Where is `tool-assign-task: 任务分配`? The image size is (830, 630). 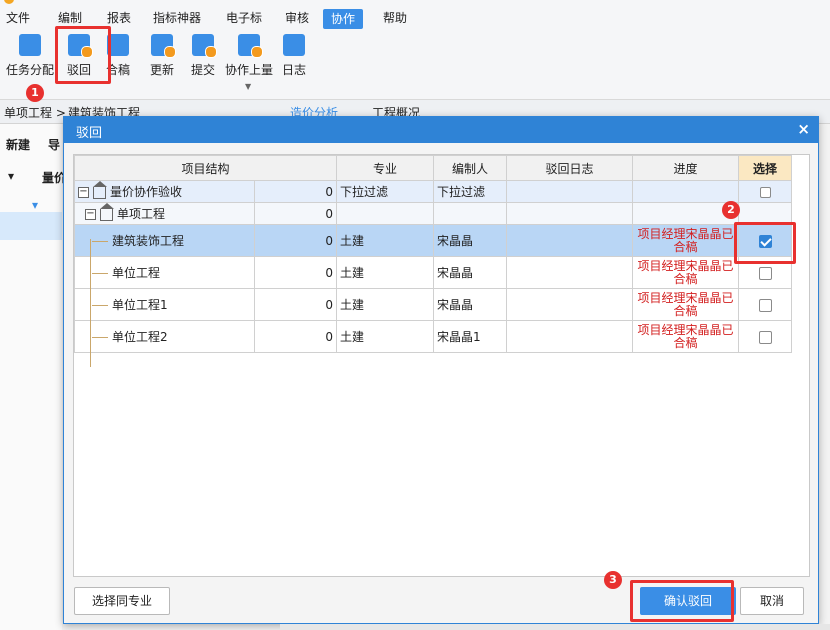
tool-assign-task: 任务分配 is located at coordinates (30, 56).